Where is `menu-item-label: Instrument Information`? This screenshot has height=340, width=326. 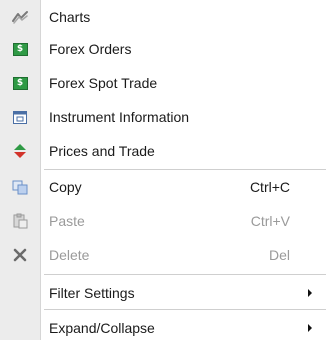 menu-item-label: Instrument Information is located at coordinates (119, 117).